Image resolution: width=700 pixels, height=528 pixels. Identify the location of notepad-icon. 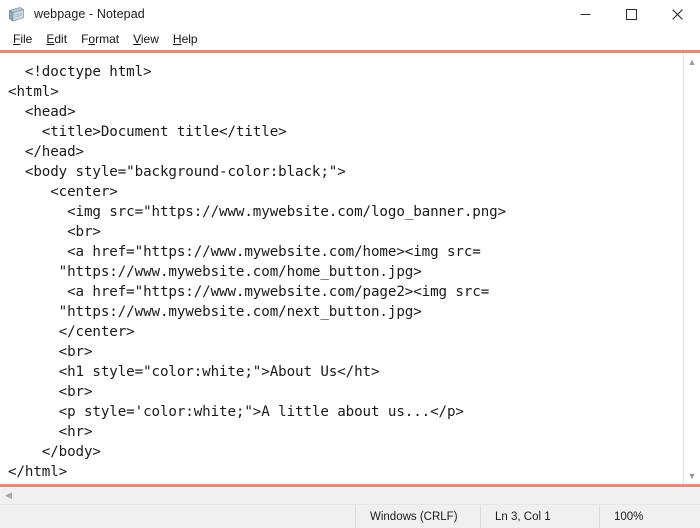
(16, 14).